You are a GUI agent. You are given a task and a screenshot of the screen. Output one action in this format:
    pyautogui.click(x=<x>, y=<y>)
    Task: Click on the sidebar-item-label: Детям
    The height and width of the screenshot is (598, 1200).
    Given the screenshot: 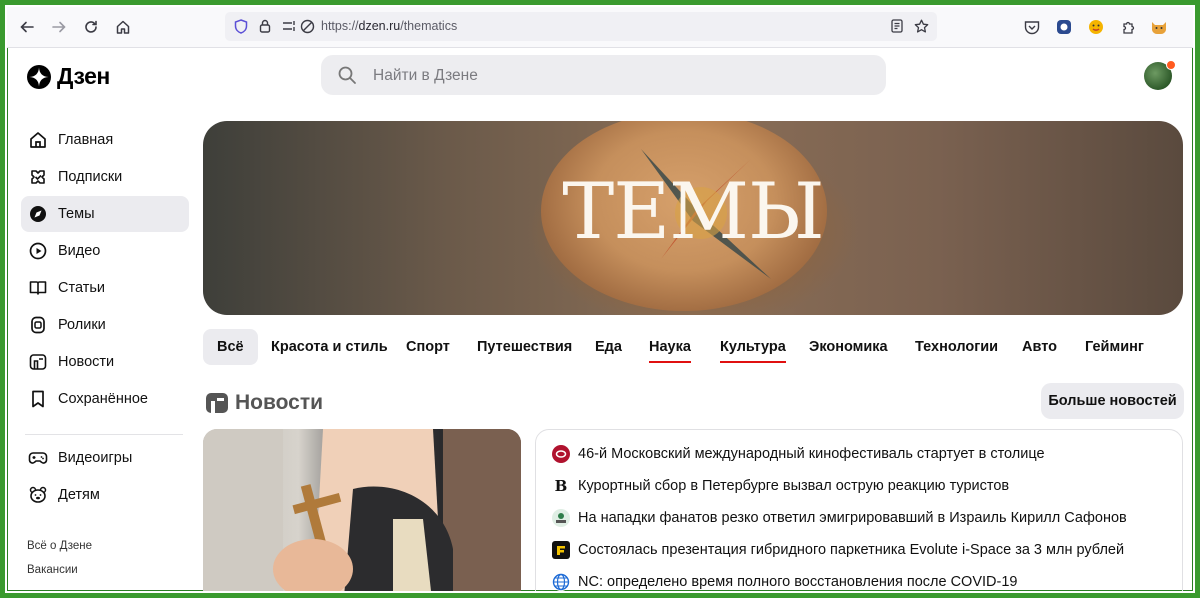 What is the action you would take?
    pyautogui.click(x=79, y=495)
    